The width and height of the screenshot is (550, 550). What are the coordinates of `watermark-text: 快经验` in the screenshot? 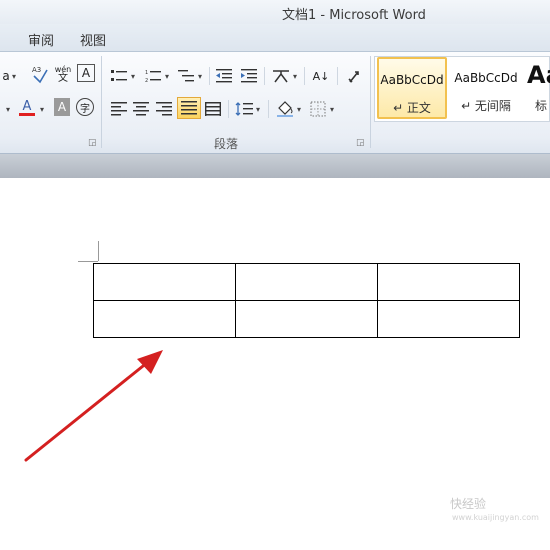 It's located at (468, 504).